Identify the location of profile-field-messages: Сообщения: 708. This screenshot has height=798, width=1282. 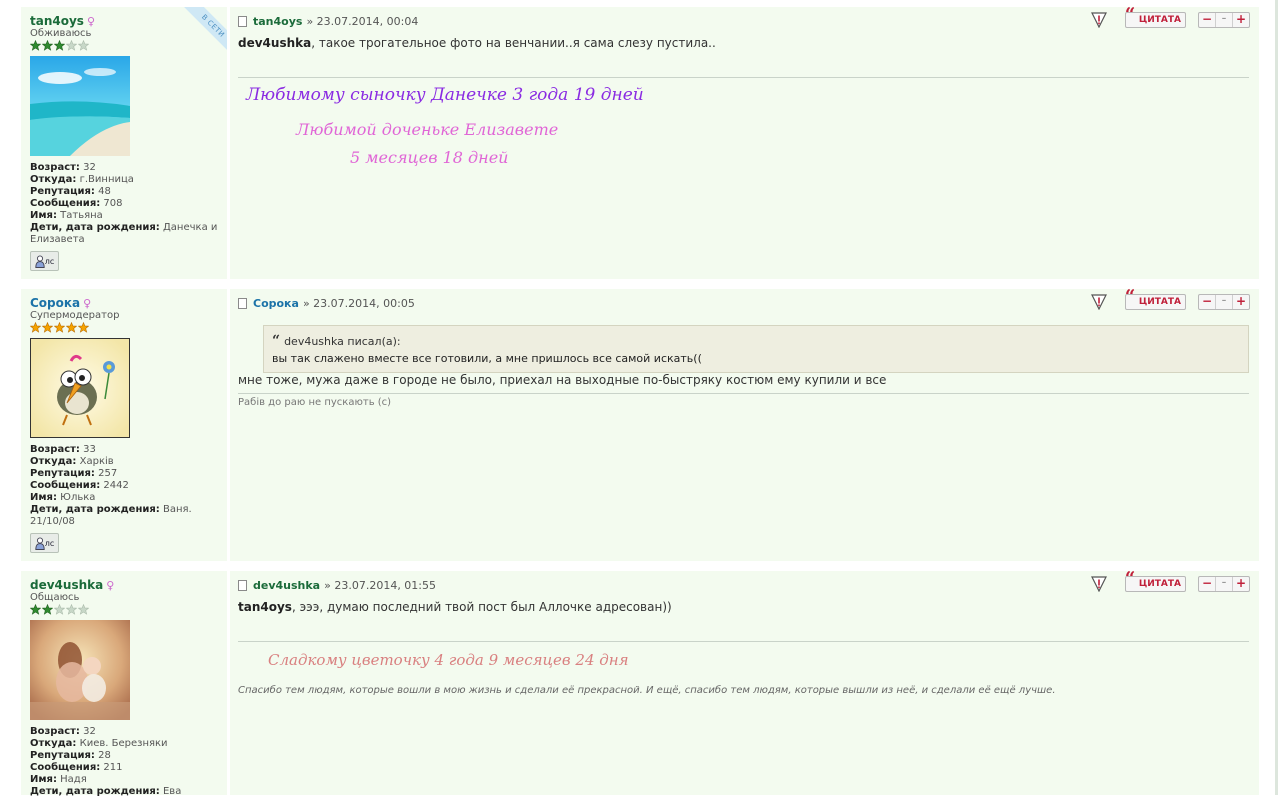
(76, 203).